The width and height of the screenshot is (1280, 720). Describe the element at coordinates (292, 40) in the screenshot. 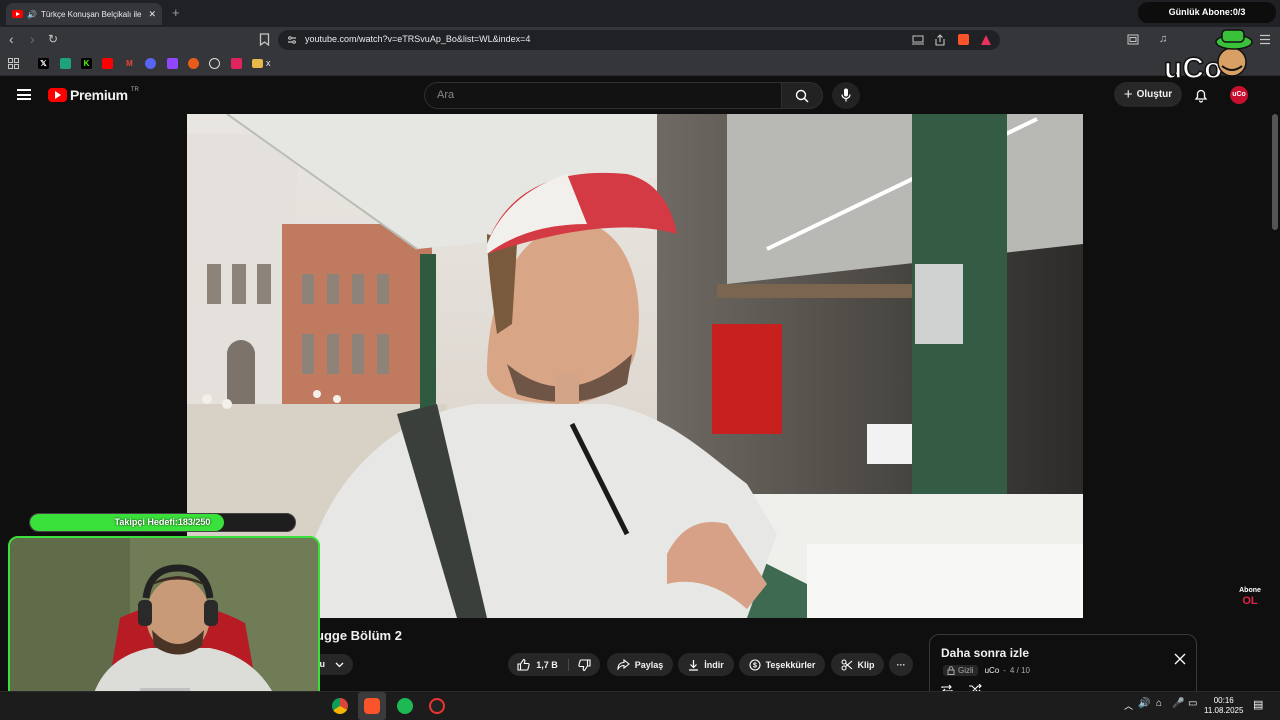

I see `site-info-icon` at that location.